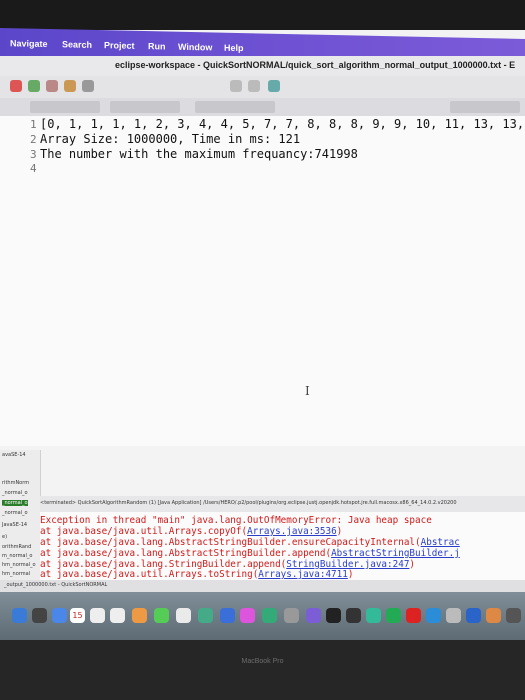 This screenshot has height=700, width=525. I want to click on status-bar: _output_1000000.txt - QuickSortNORMAL, so click(262, 586).